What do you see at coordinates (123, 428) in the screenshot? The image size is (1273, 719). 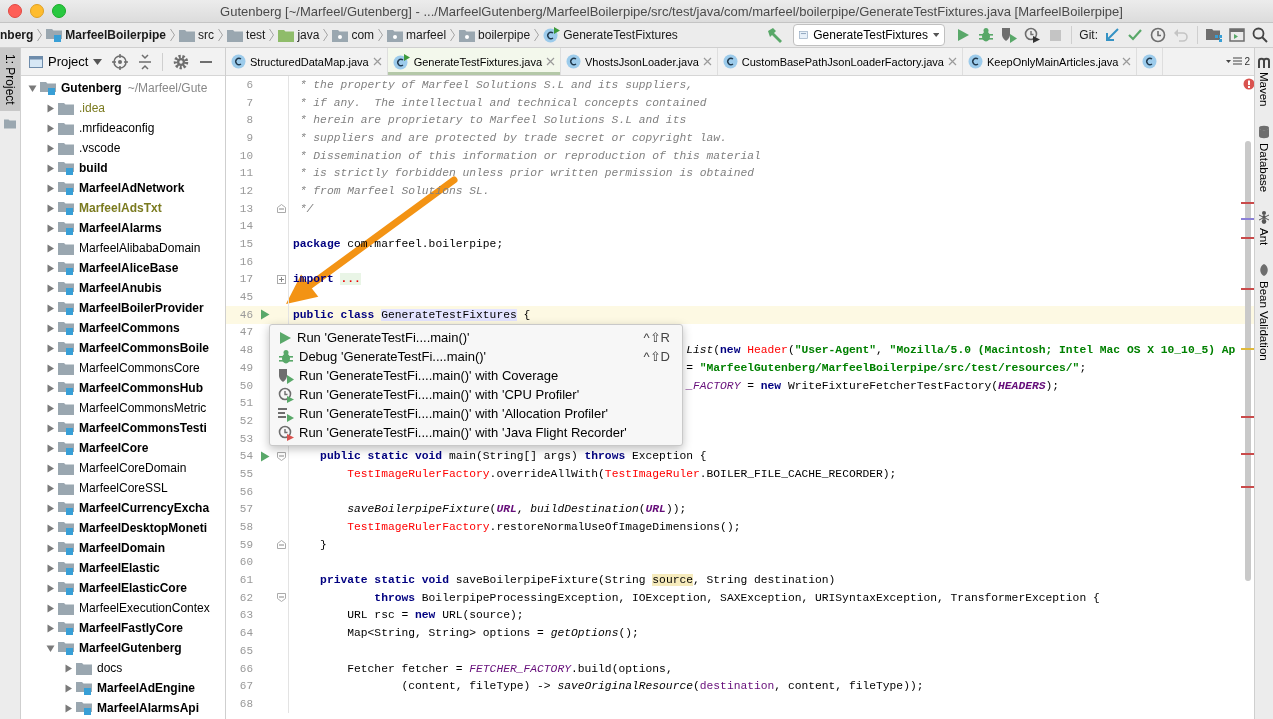 I see `tree-item: MarfeelCommonsTesti` at bounding box center [123, 428].